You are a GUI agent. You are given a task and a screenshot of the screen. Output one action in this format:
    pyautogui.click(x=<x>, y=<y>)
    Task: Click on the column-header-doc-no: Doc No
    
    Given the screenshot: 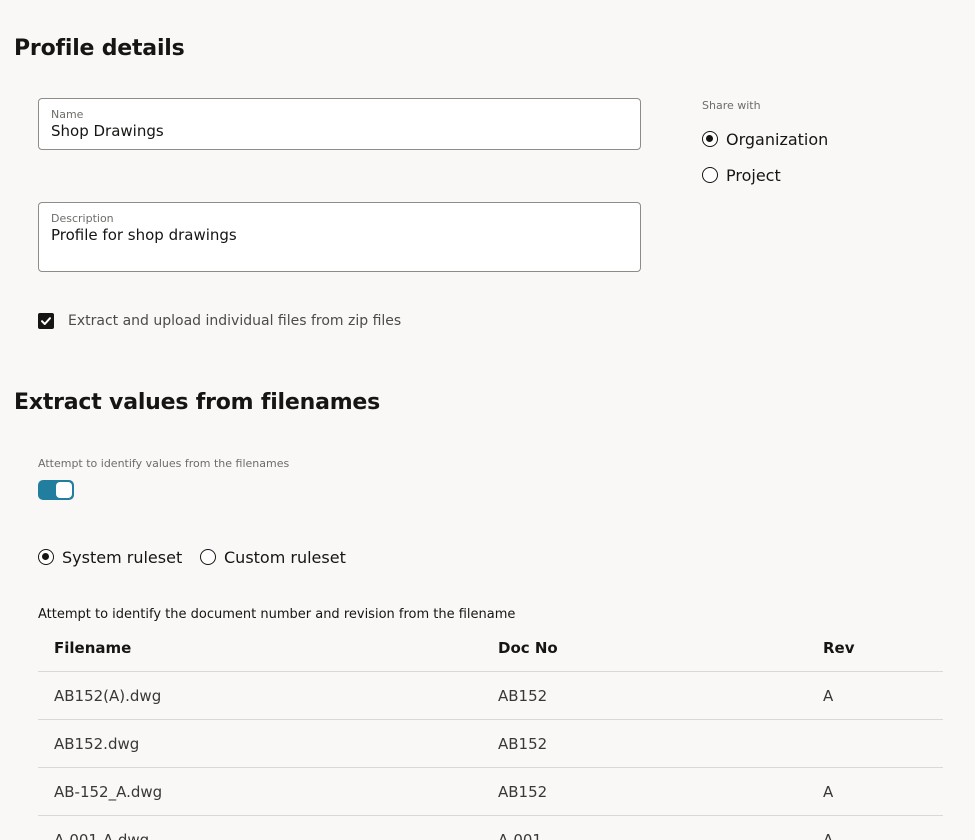 What is the action you would take?
    pyautogui.click(x=528, y=648)
    